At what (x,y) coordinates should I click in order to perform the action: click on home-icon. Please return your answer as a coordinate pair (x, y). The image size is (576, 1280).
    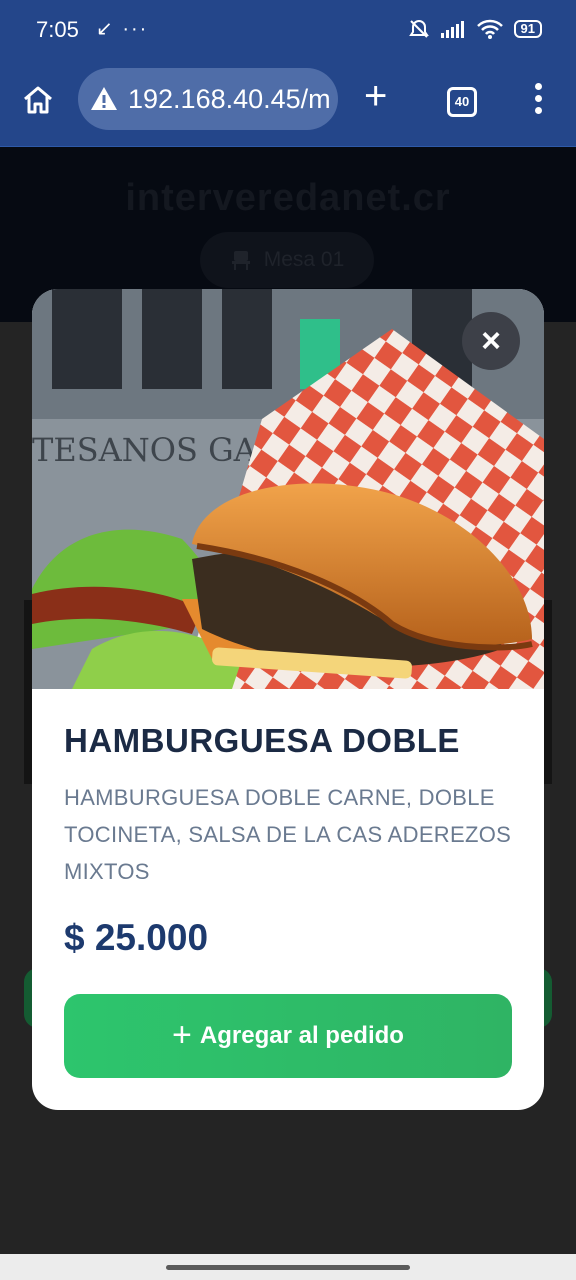
    Looking at the image, I should click on (38, 100).